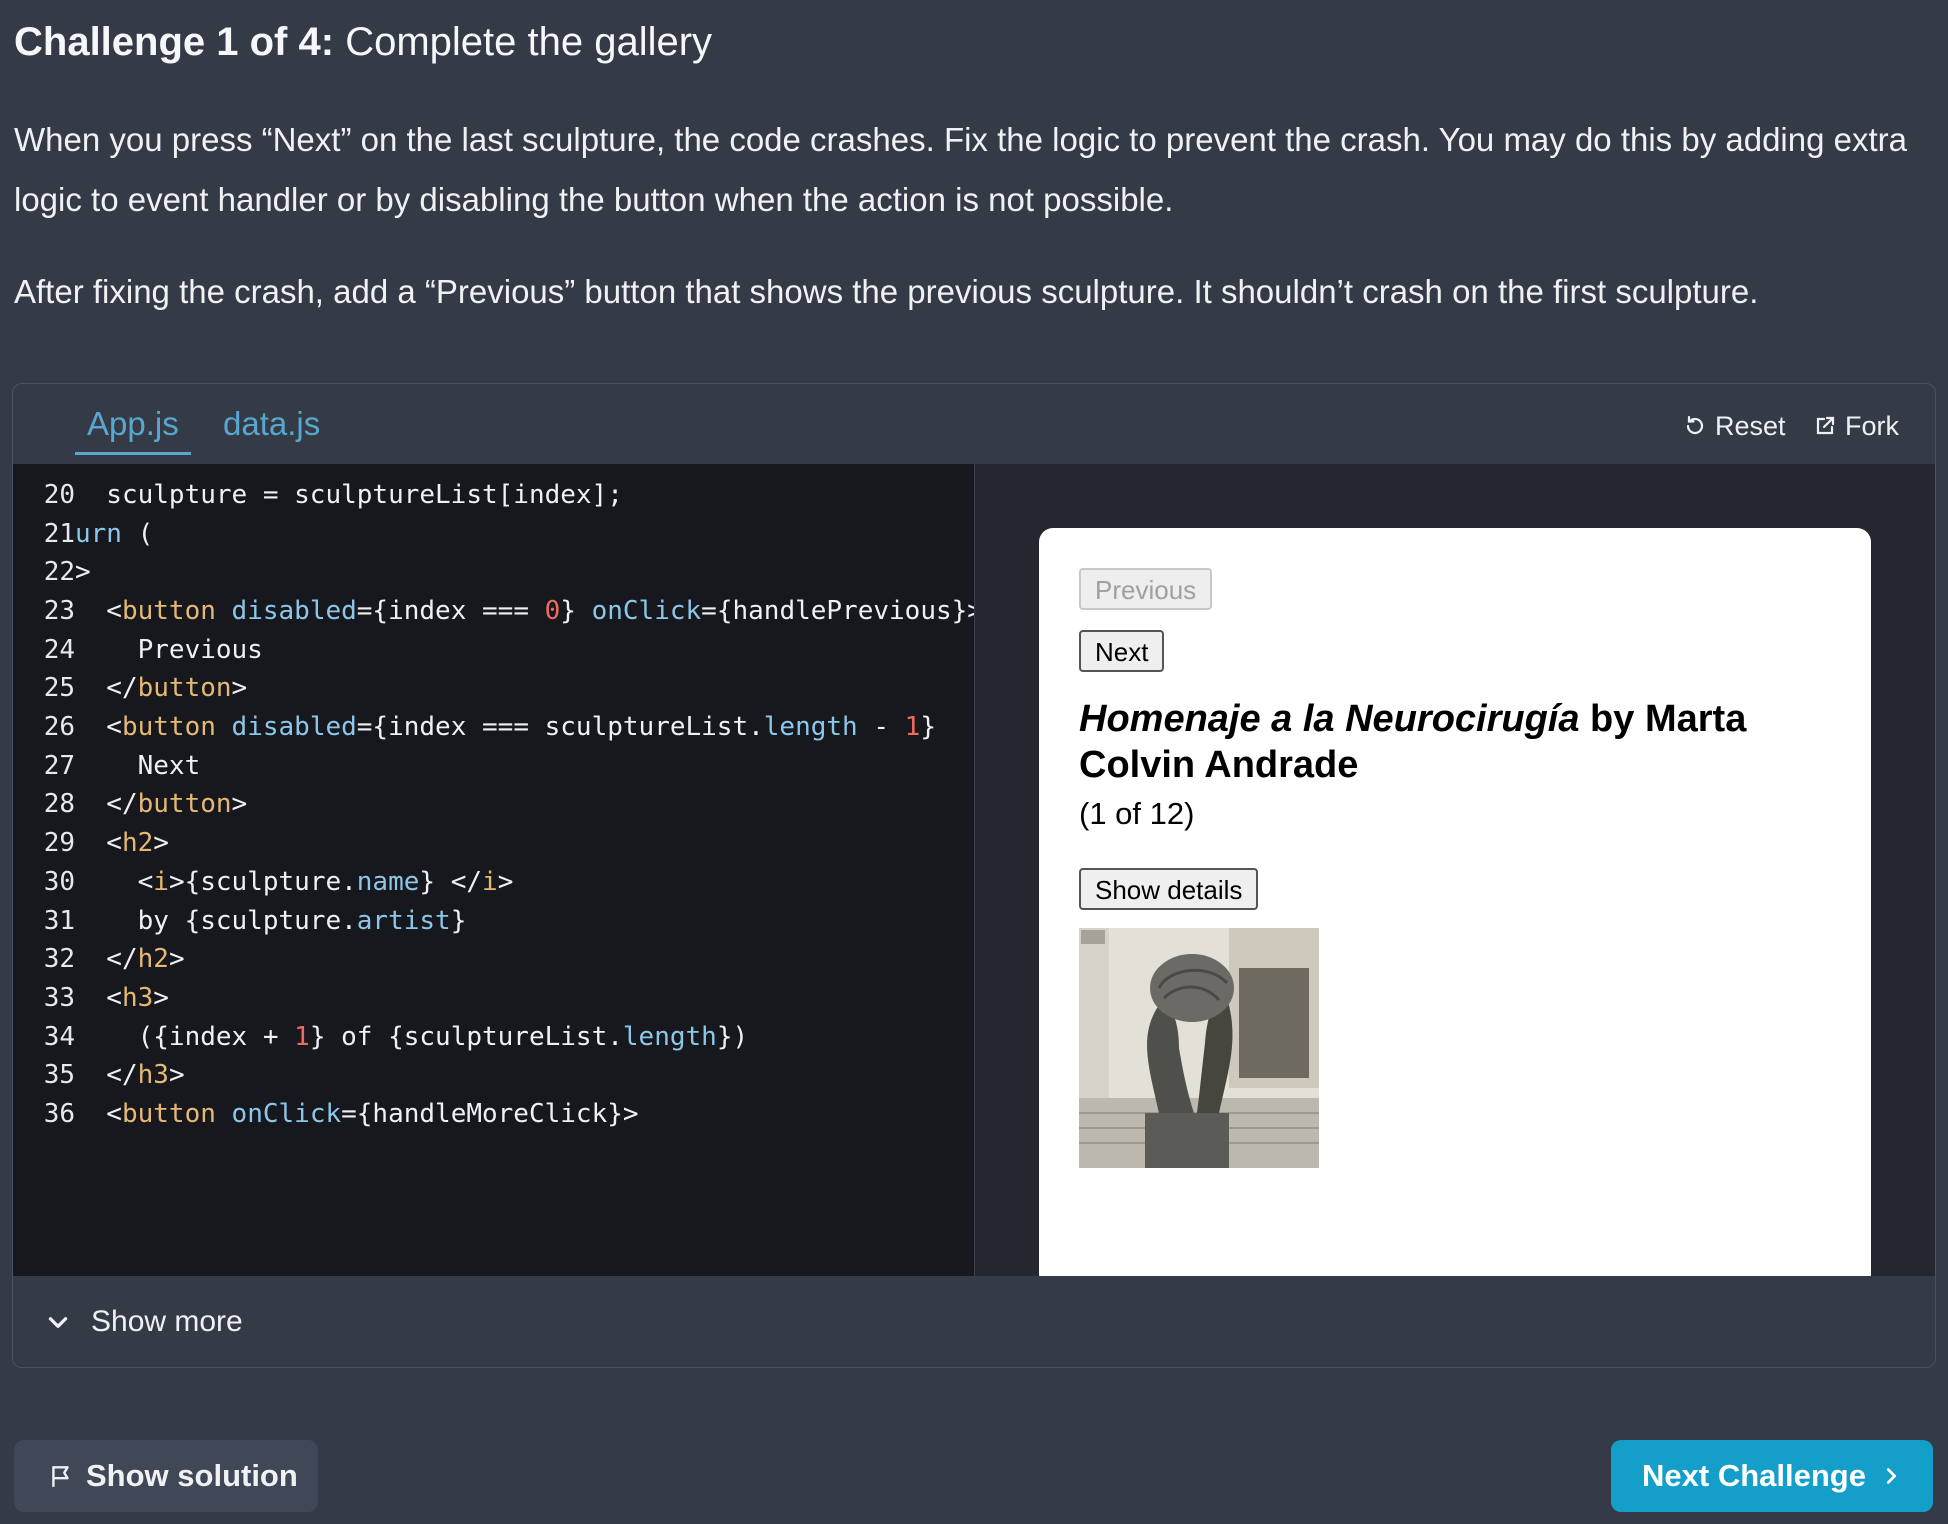 This screenshot has width=1948, height=1524. I want to click on fork-button: Fork, so click(1856, 426).